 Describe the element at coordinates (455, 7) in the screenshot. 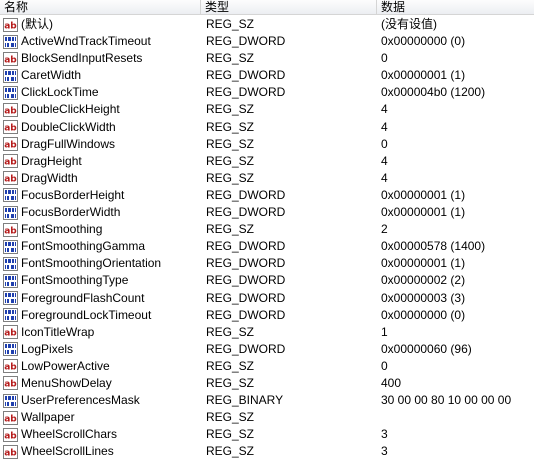

I see `column-header-data: 数据` at that location.